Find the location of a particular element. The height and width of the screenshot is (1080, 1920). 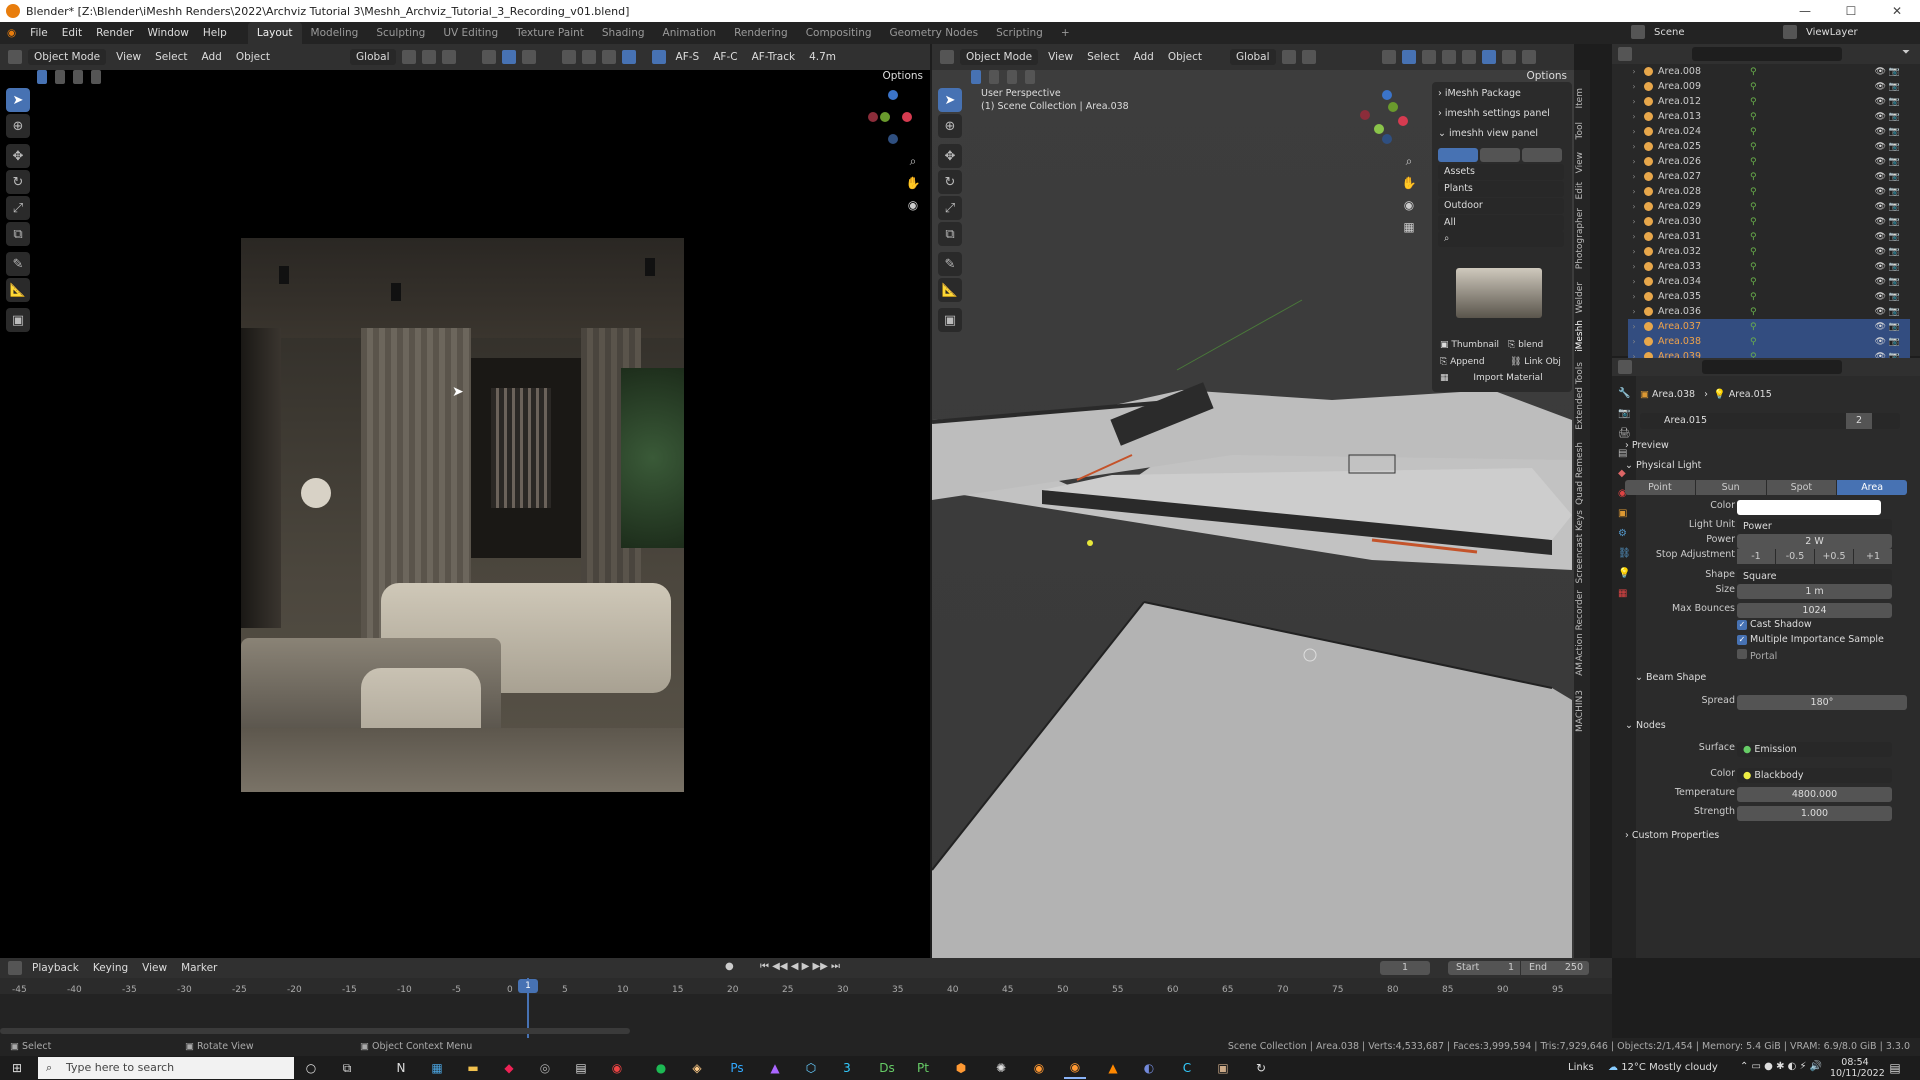

measure-tool-icon: 📐 is located at coordinates (18, 290).